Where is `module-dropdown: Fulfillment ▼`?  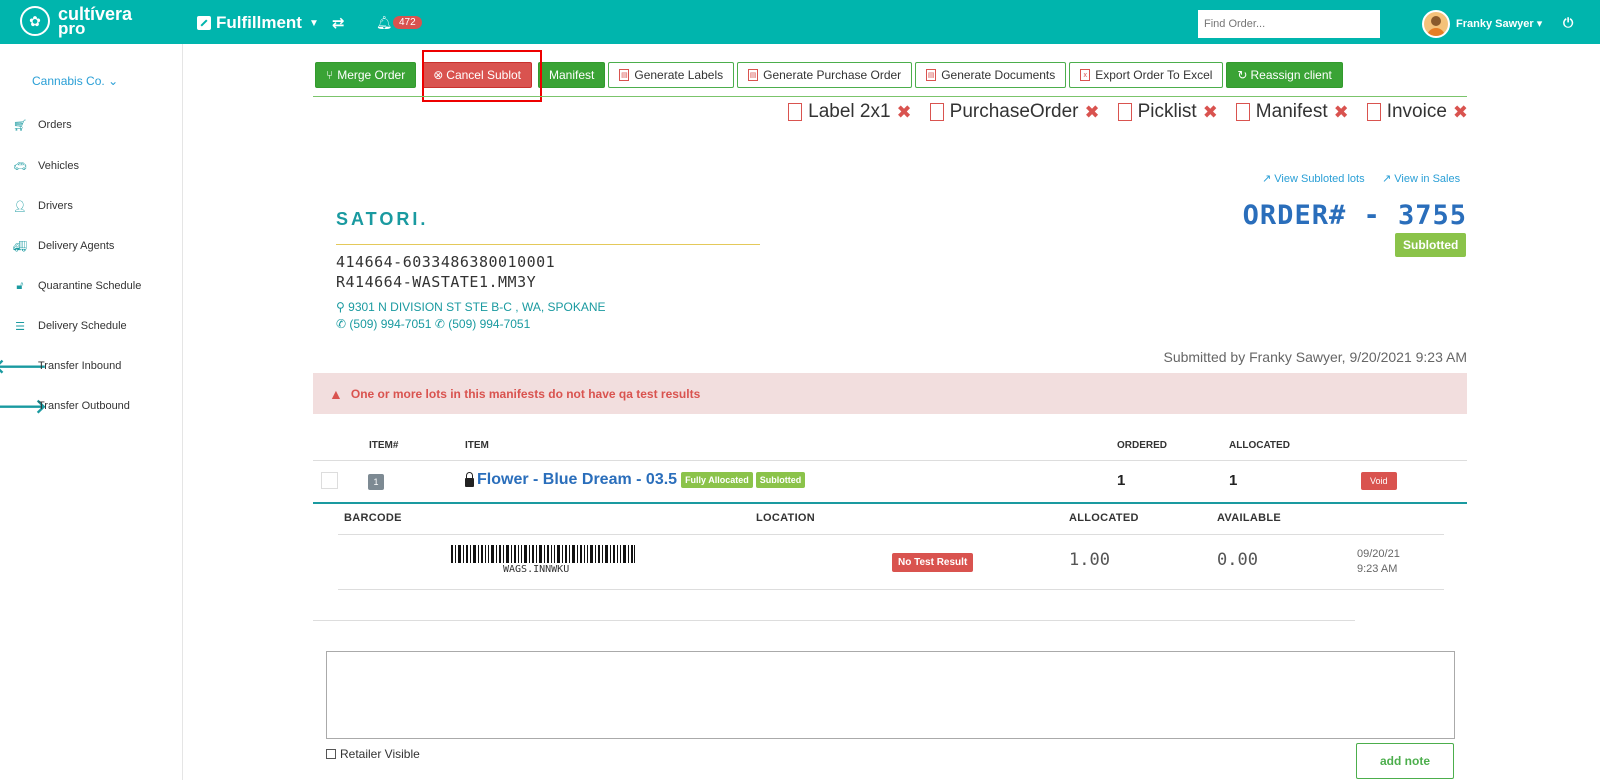 module-dropdown: Fulfillment ▼ is located at coordinates (258, 23).